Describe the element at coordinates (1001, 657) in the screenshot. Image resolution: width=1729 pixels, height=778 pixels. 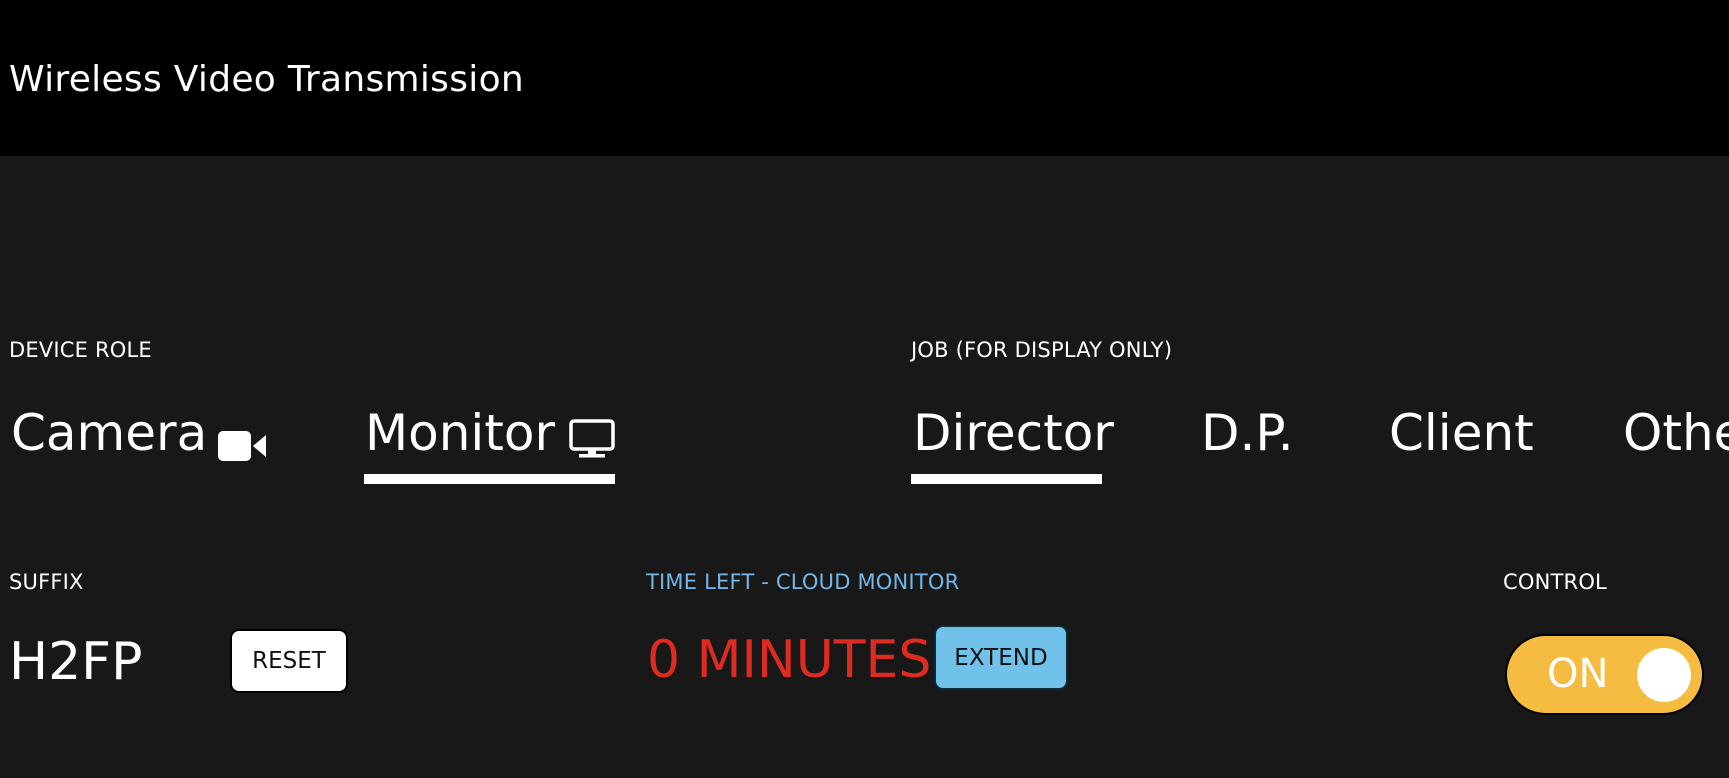
I see `extend-button: EXTEND` at that location.